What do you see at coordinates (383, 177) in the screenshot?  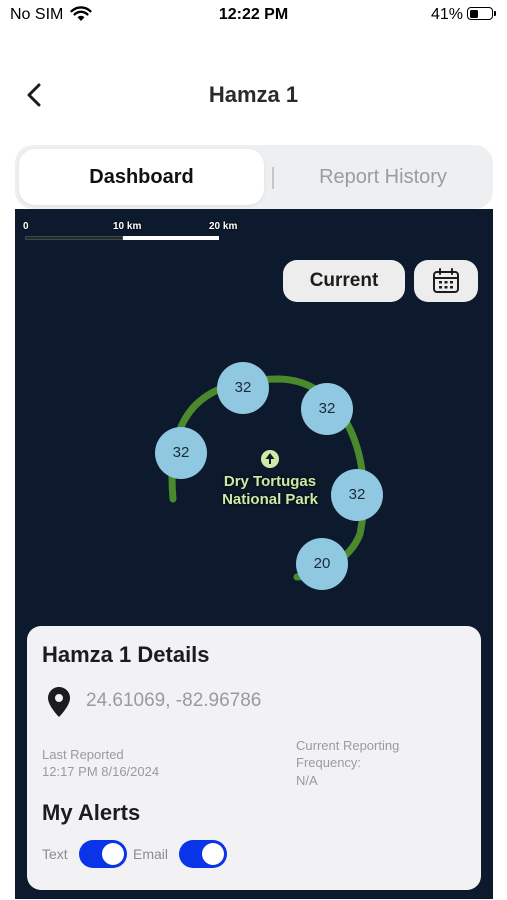 I see `tab-report-history: Report History` at bounding box center [383, 177].